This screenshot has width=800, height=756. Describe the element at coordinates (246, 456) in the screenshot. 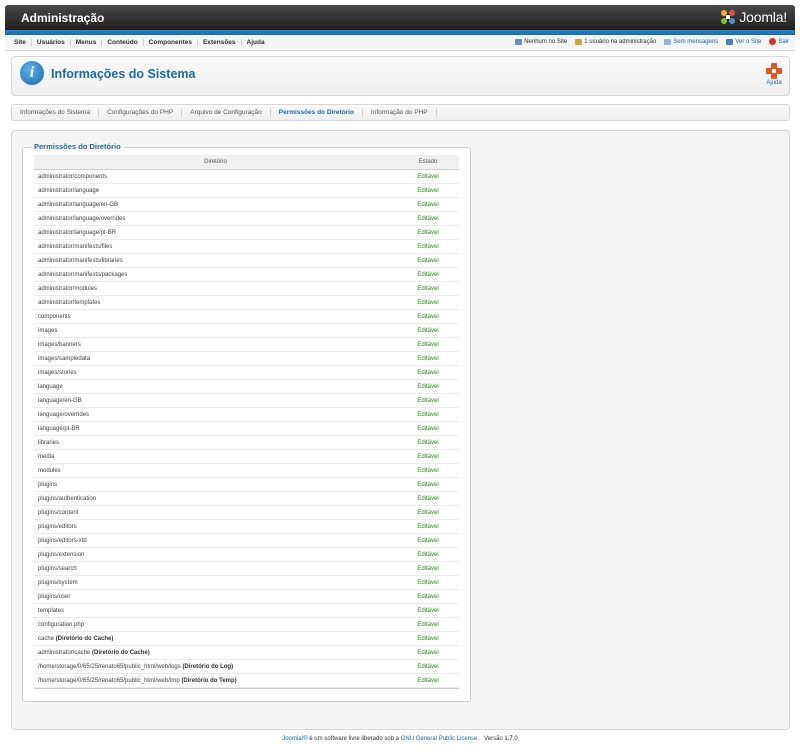

I see `table-row: media Editável` at that location.